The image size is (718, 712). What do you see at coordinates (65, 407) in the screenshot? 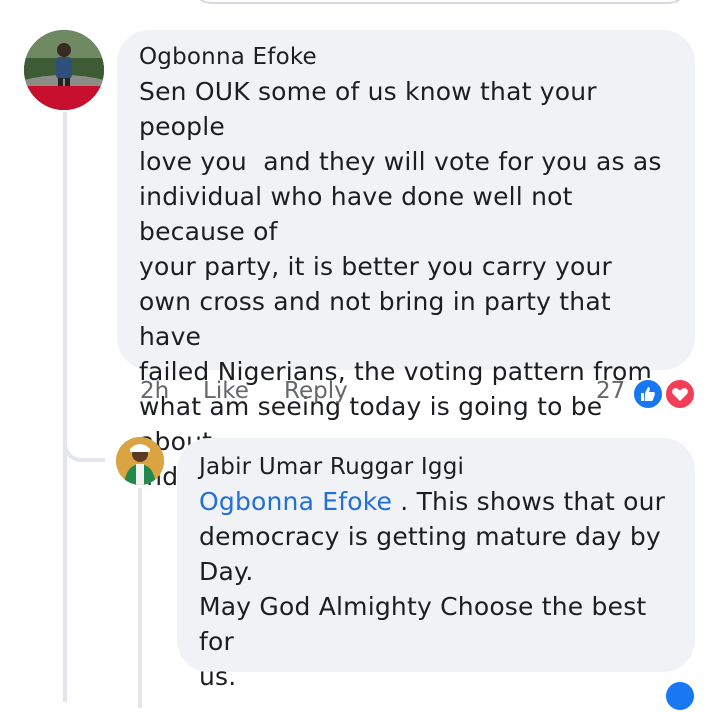
I see `thread-connector-line` at bounding box center [65, 407].